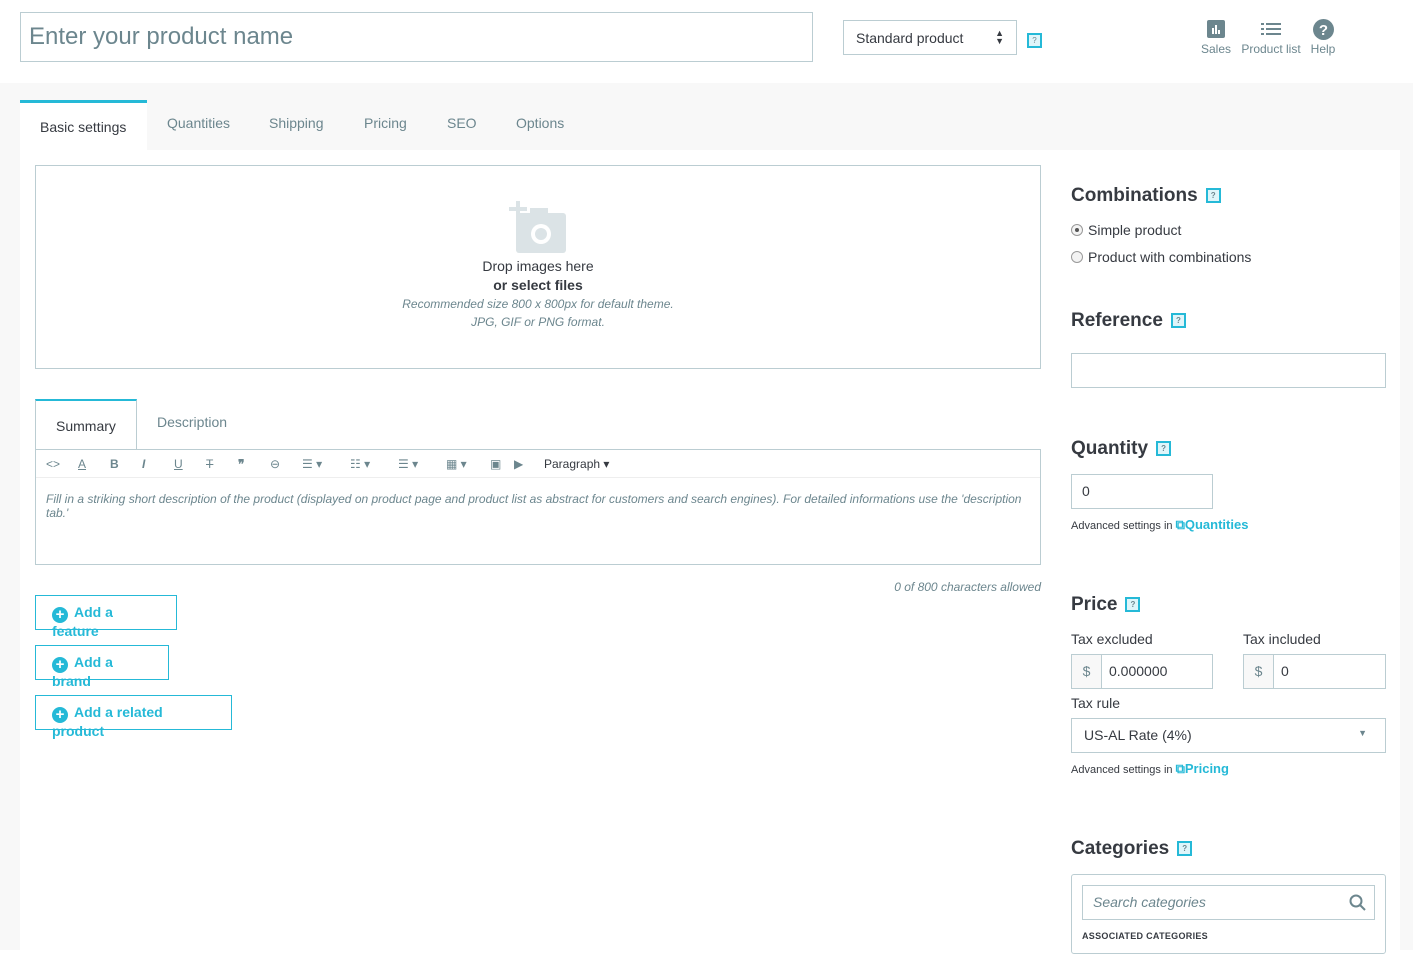 This screenshot has width=1413, height=954. I want to click on price-heading: Price?, so click(1106, 605).